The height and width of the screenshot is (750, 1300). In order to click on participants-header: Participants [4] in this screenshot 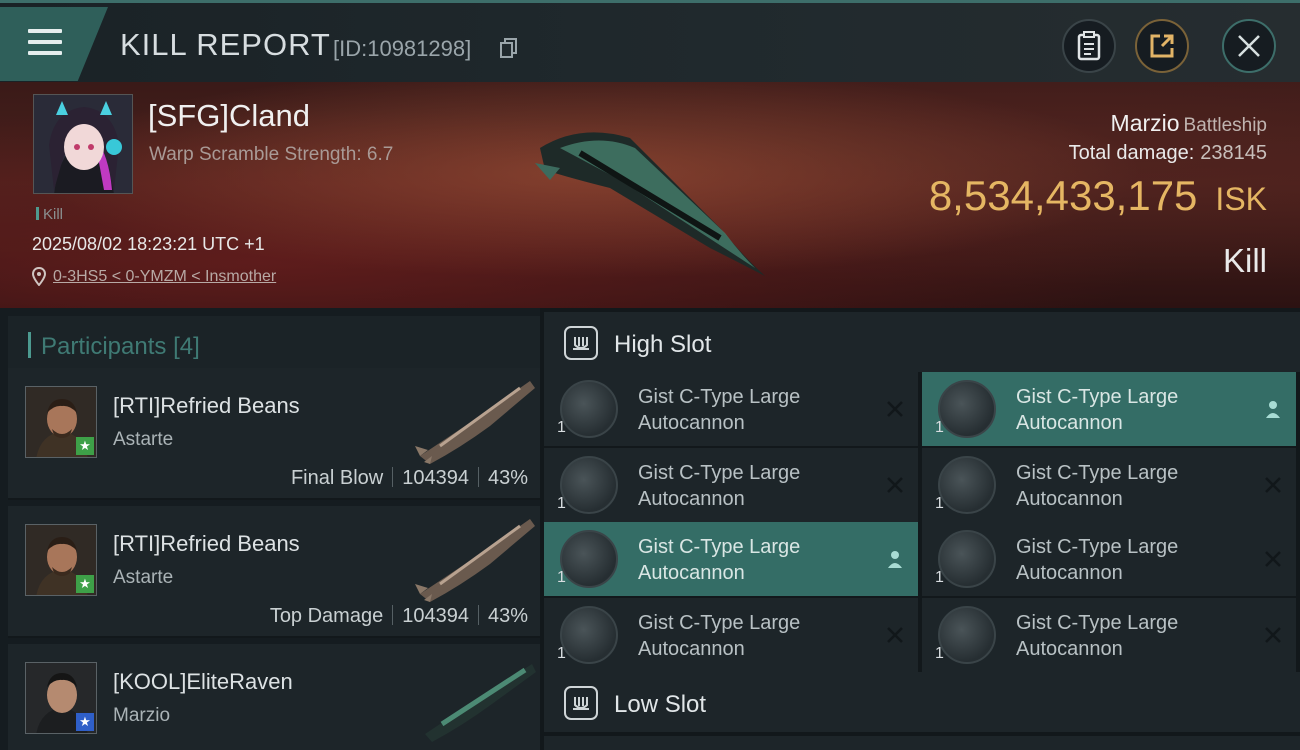, I will do `click(274, 342)`.